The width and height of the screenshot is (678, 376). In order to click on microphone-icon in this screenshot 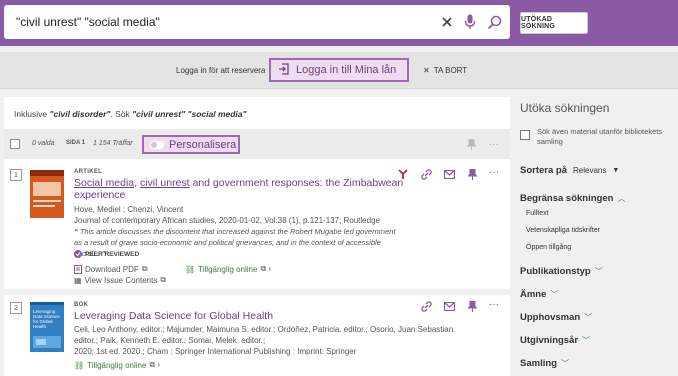, I will do `click(470, 22)`.